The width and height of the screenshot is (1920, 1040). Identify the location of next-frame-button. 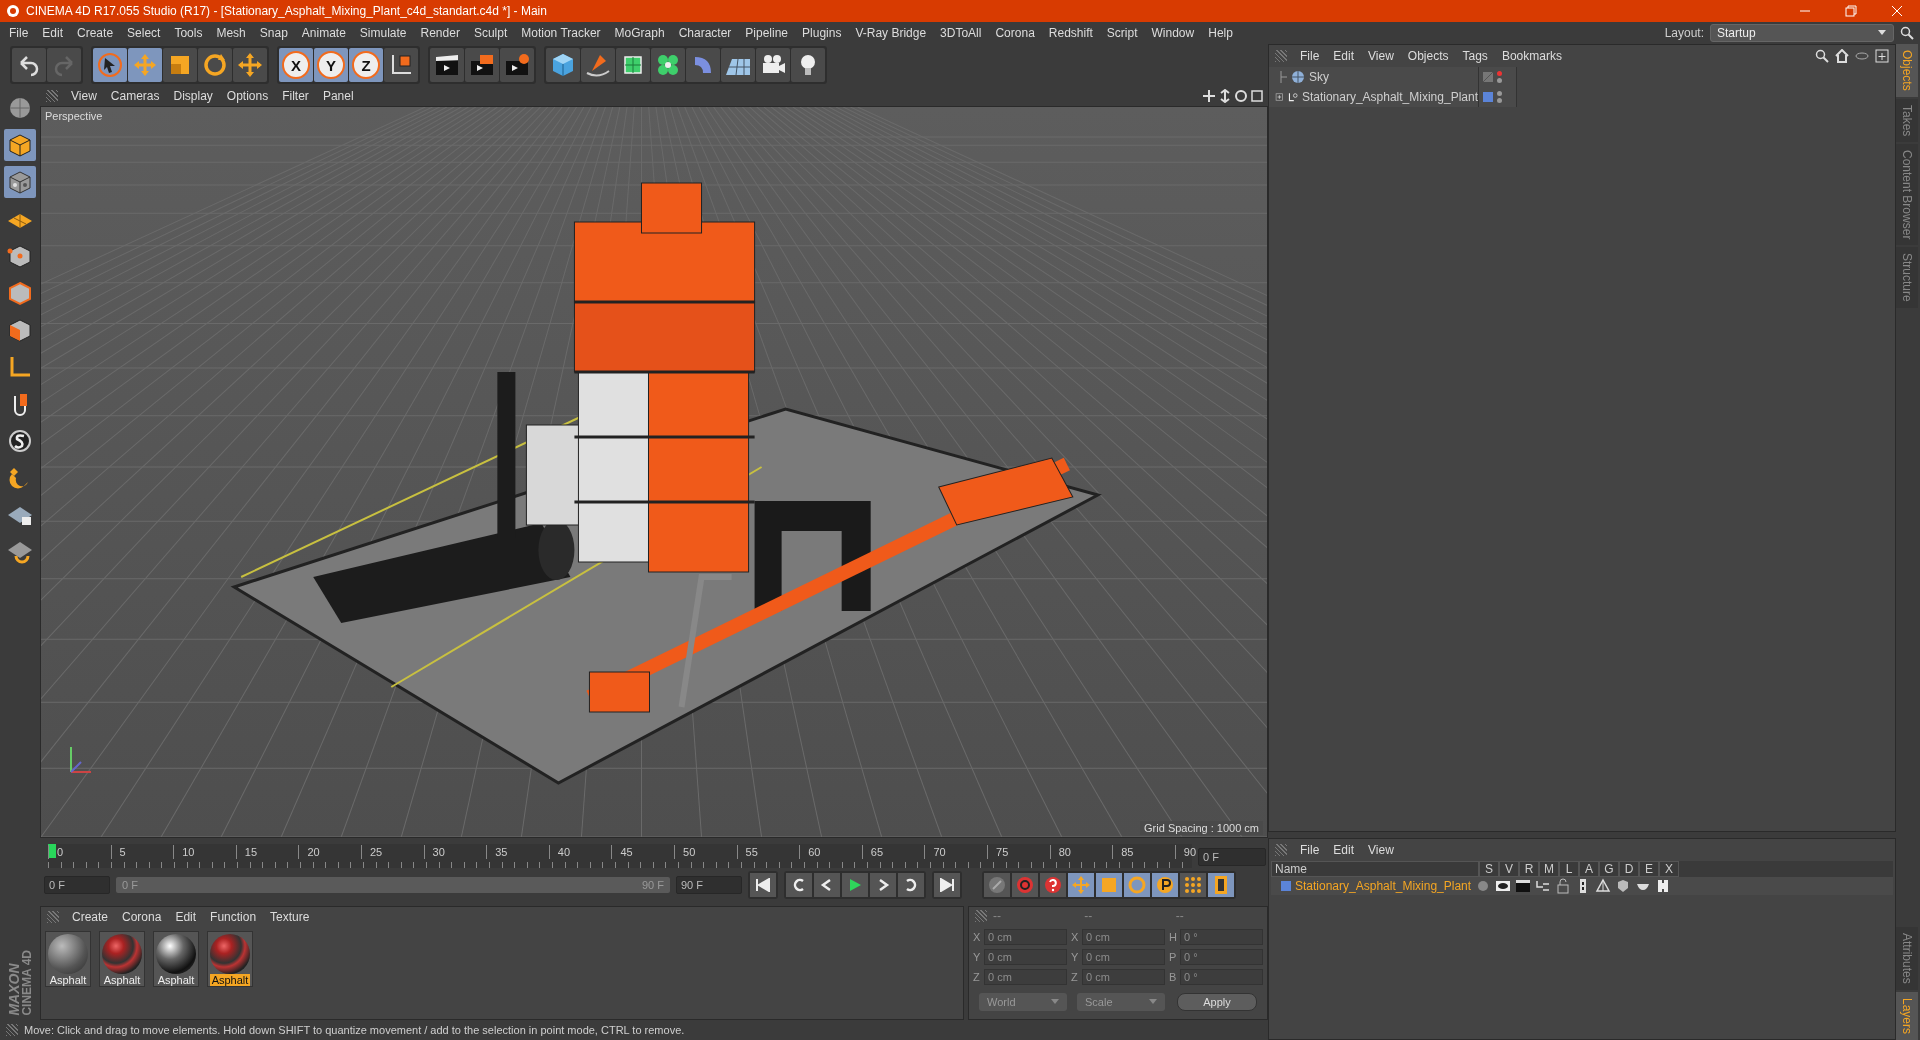
(883, 885).